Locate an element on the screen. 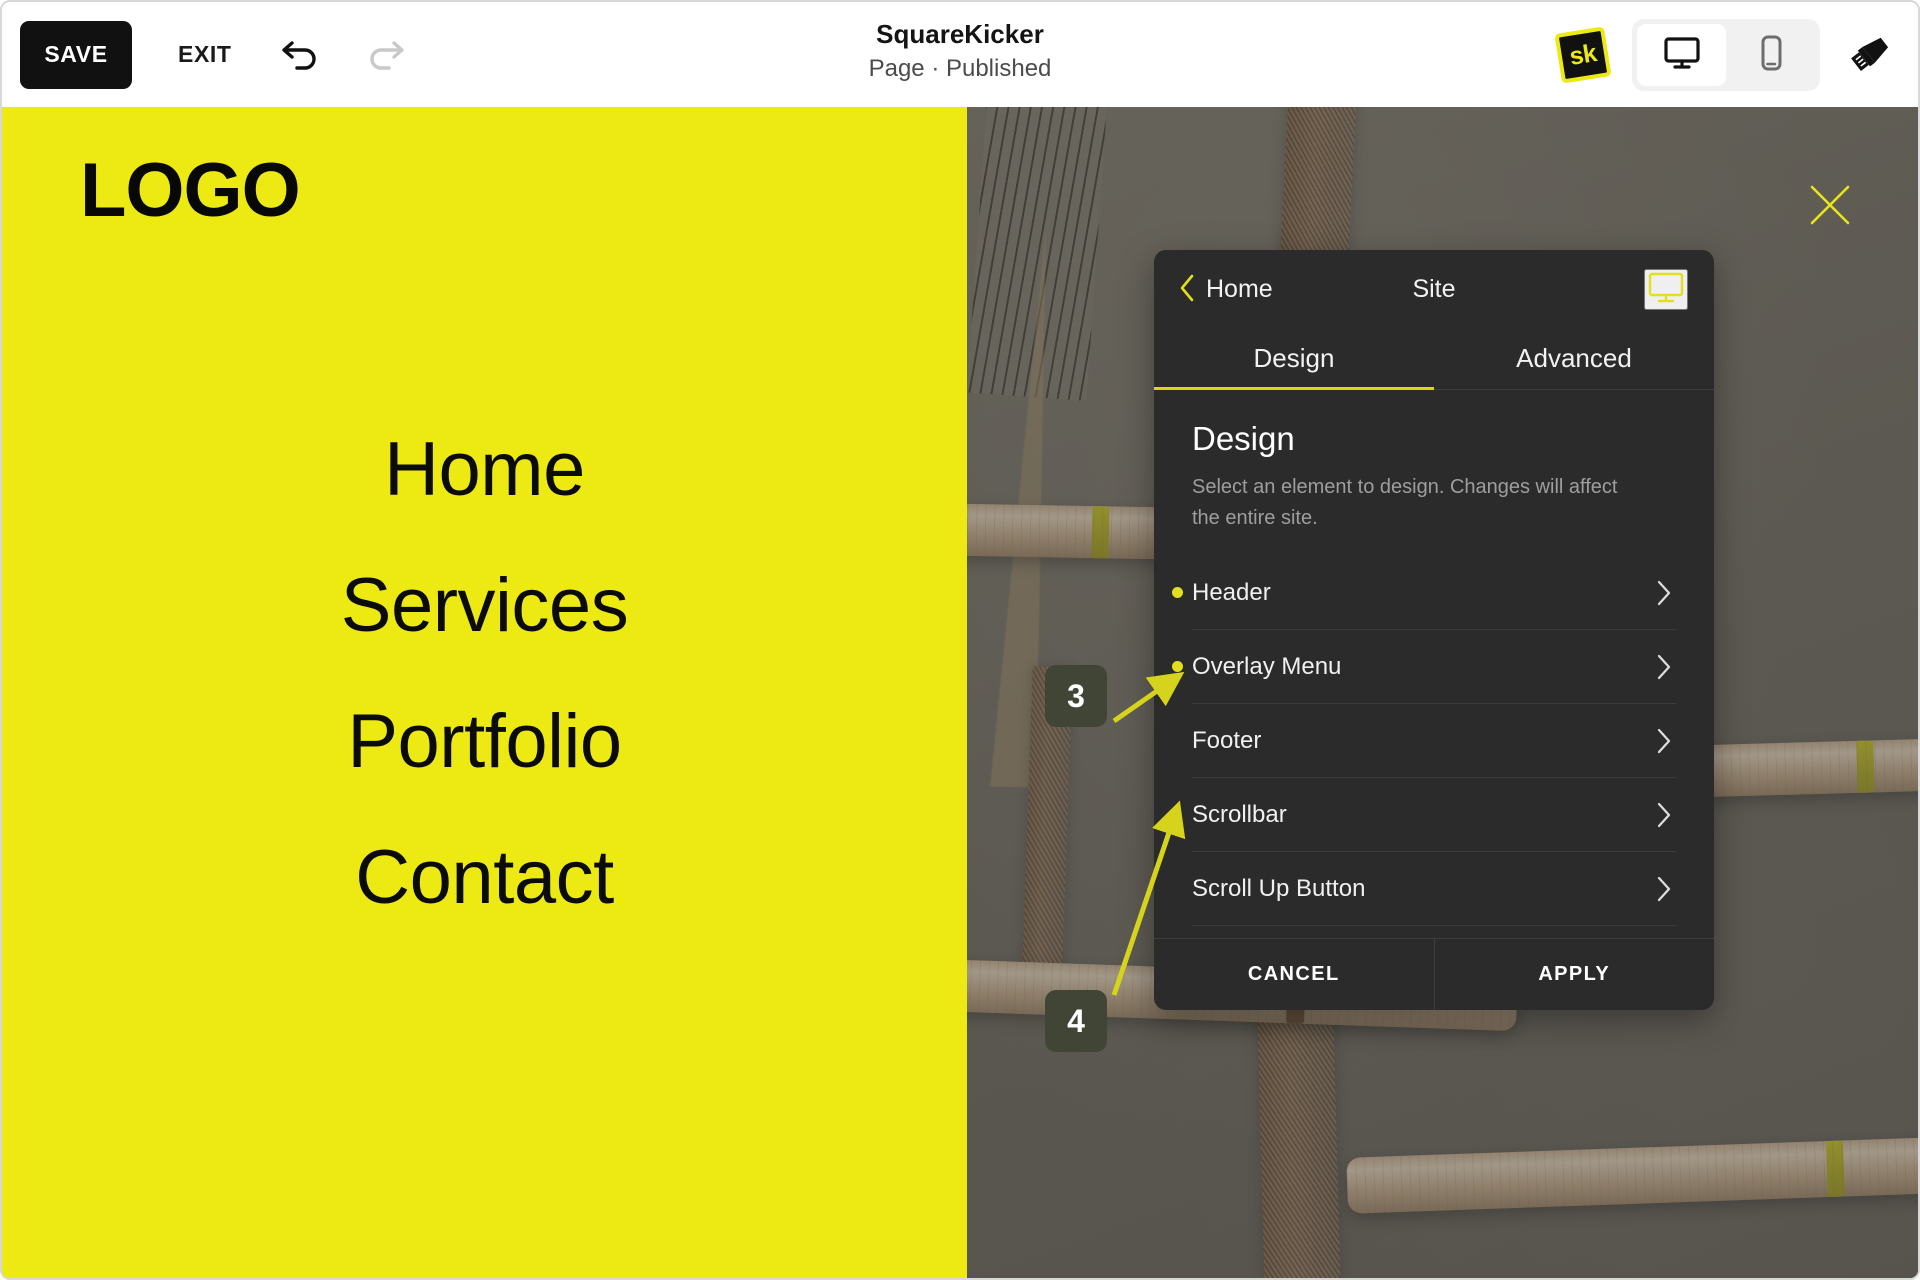  design-row-scroll-up-button: Scroll Up Button is located at coordinates (1434, 889).